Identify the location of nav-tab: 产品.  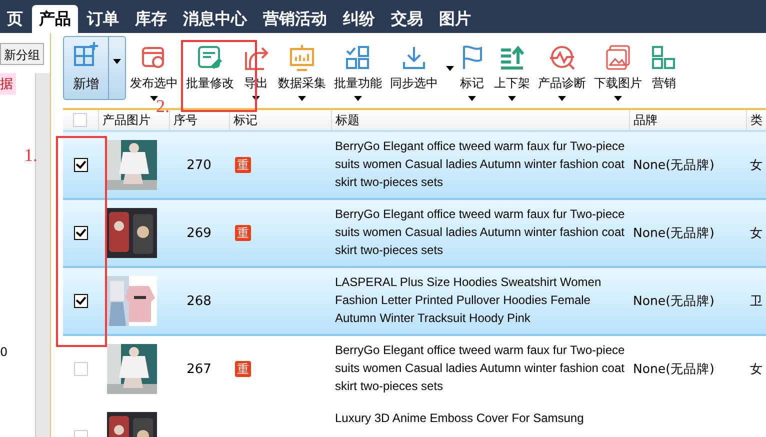
(55, 19).